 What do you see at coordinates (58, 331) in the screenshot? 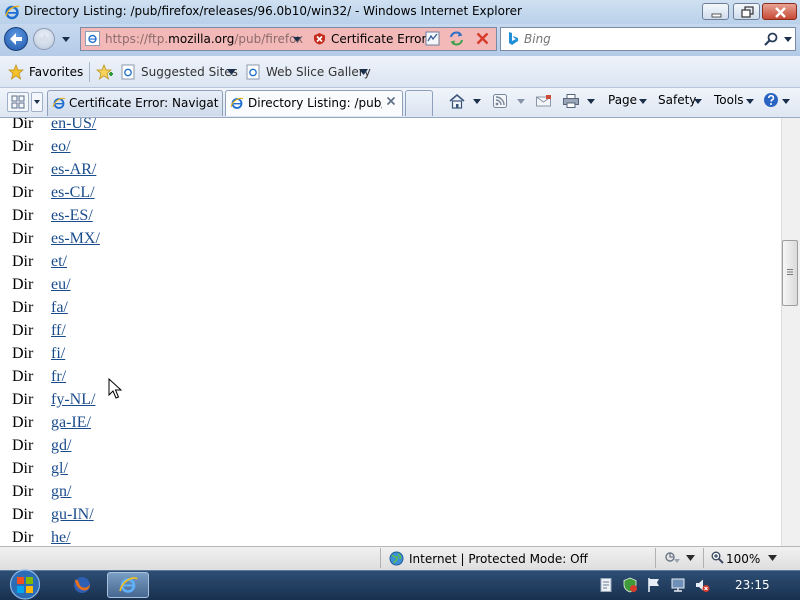
I see `directory-link: ff/` at bounding box center [58, 331].